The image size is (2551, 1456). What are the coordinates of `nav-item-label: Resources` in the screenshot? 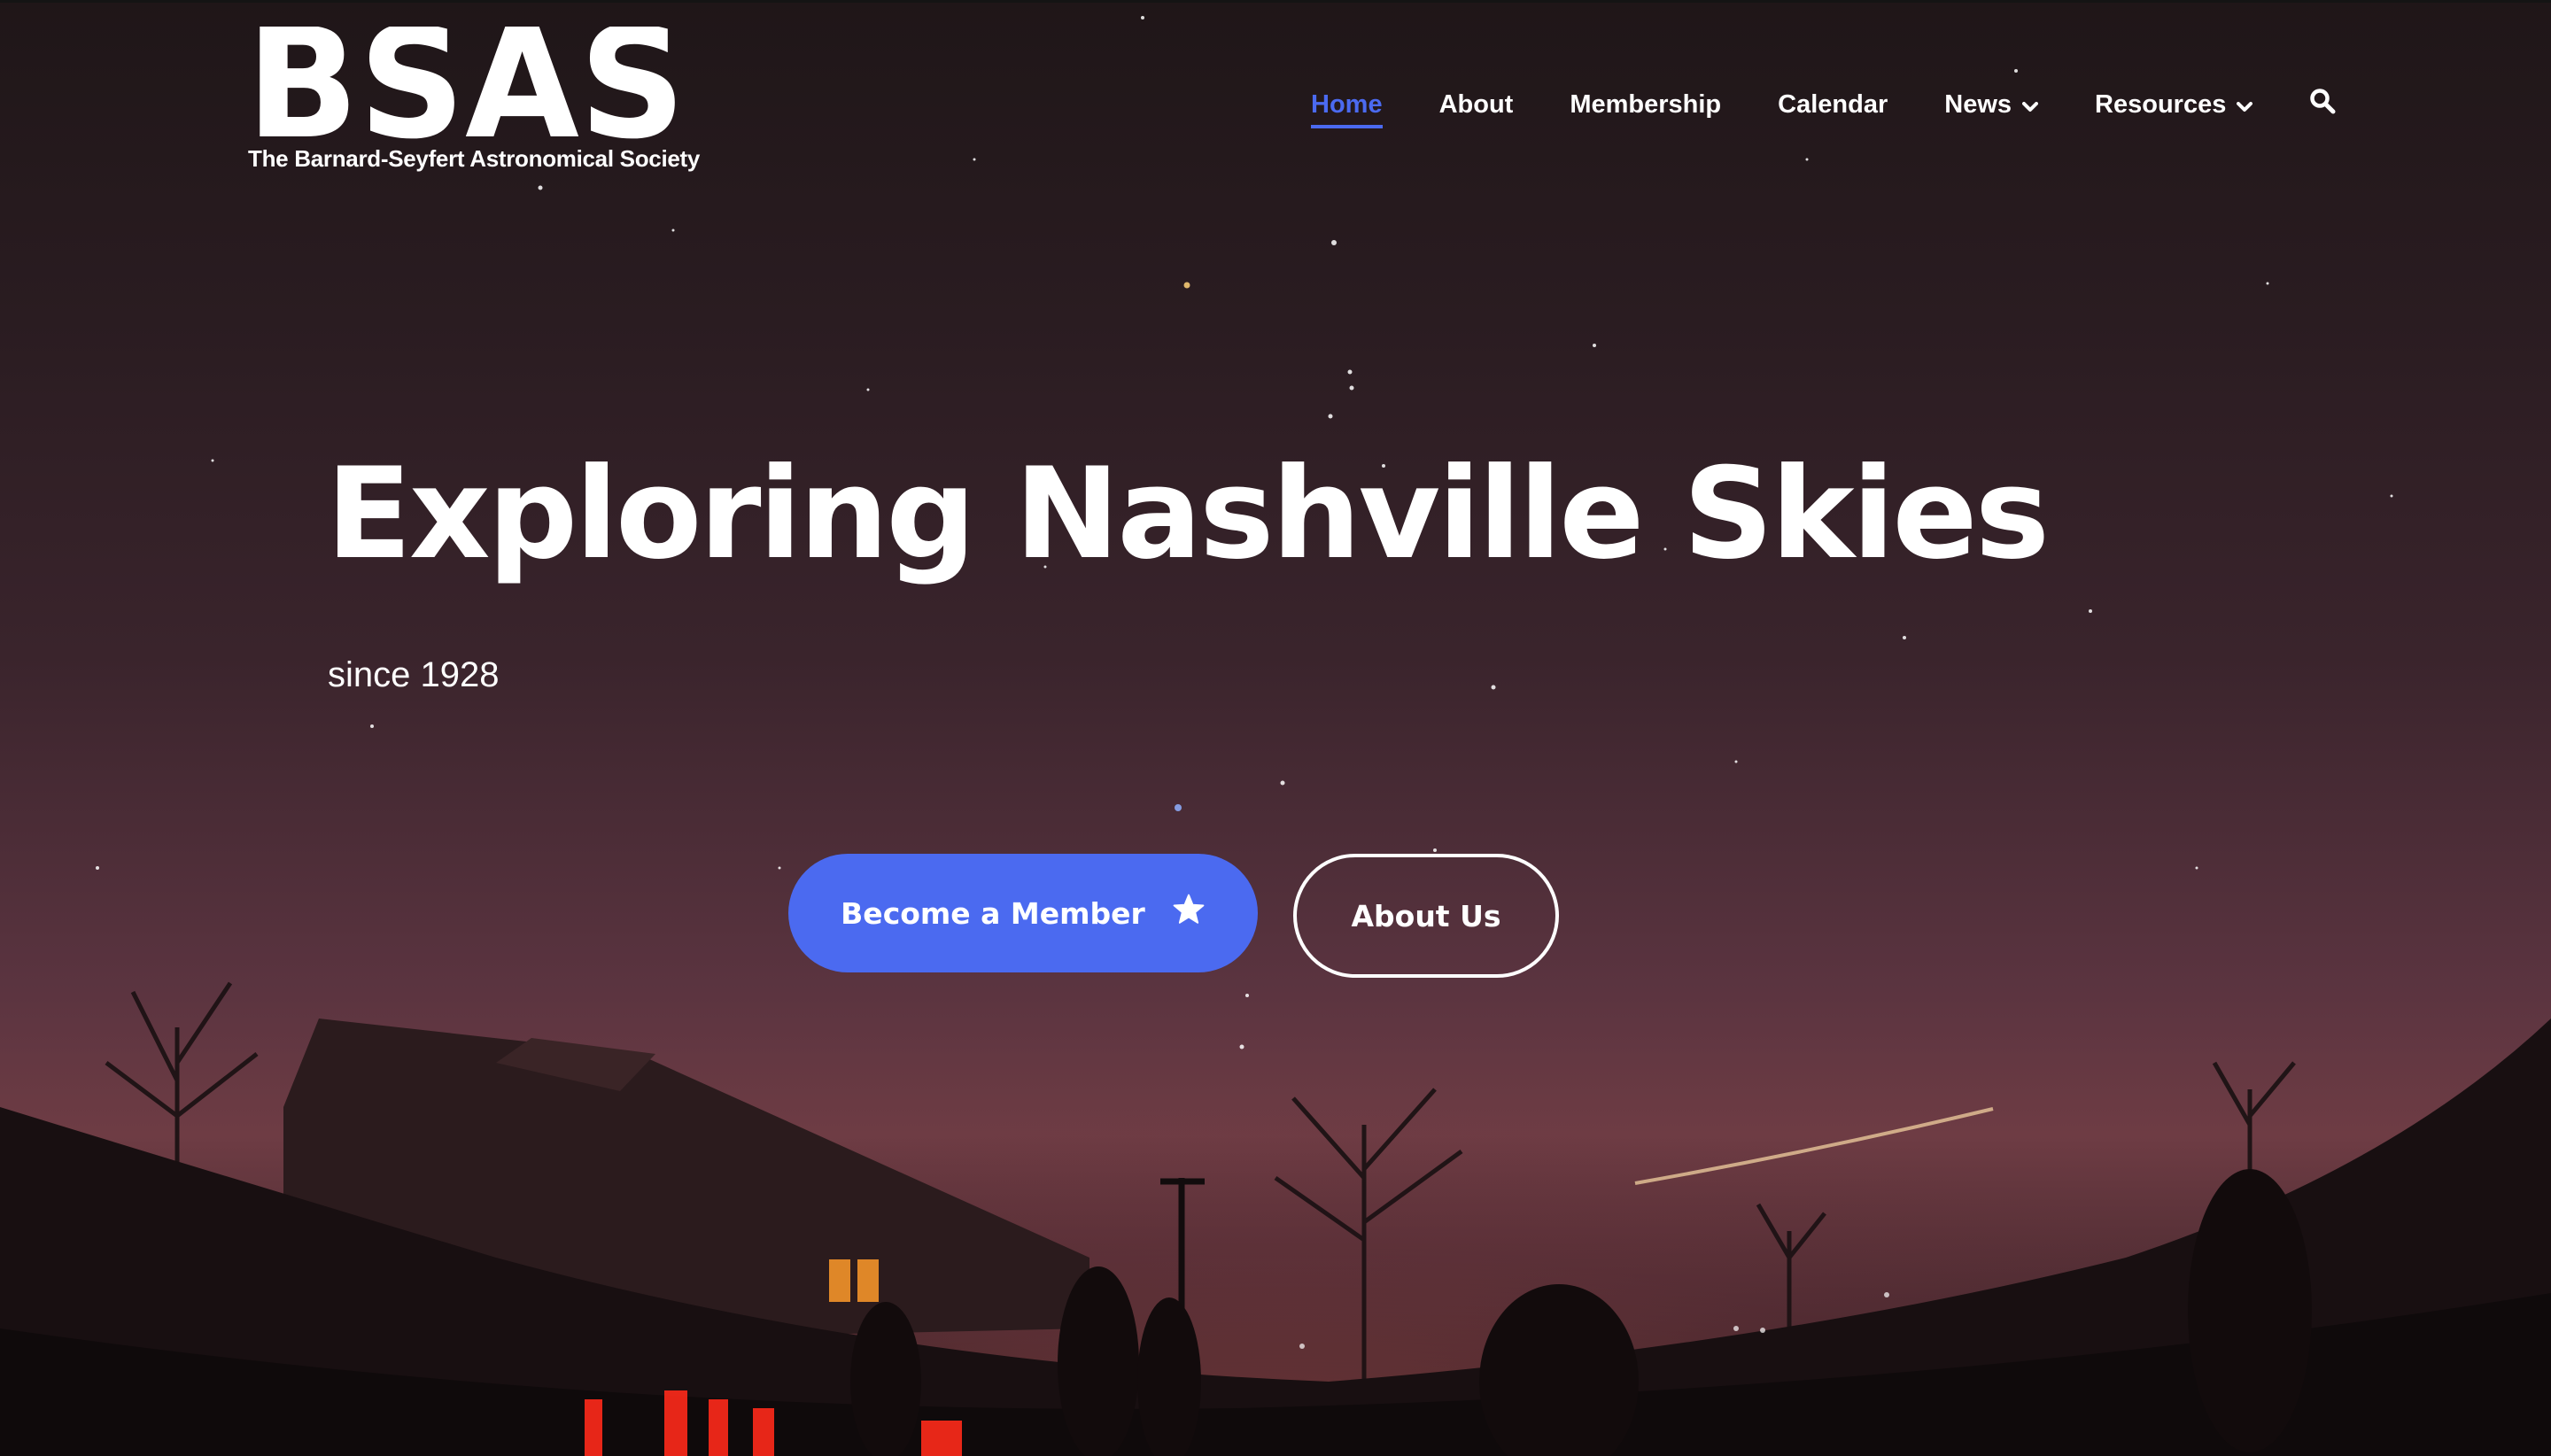 It's located at (2161, 104).